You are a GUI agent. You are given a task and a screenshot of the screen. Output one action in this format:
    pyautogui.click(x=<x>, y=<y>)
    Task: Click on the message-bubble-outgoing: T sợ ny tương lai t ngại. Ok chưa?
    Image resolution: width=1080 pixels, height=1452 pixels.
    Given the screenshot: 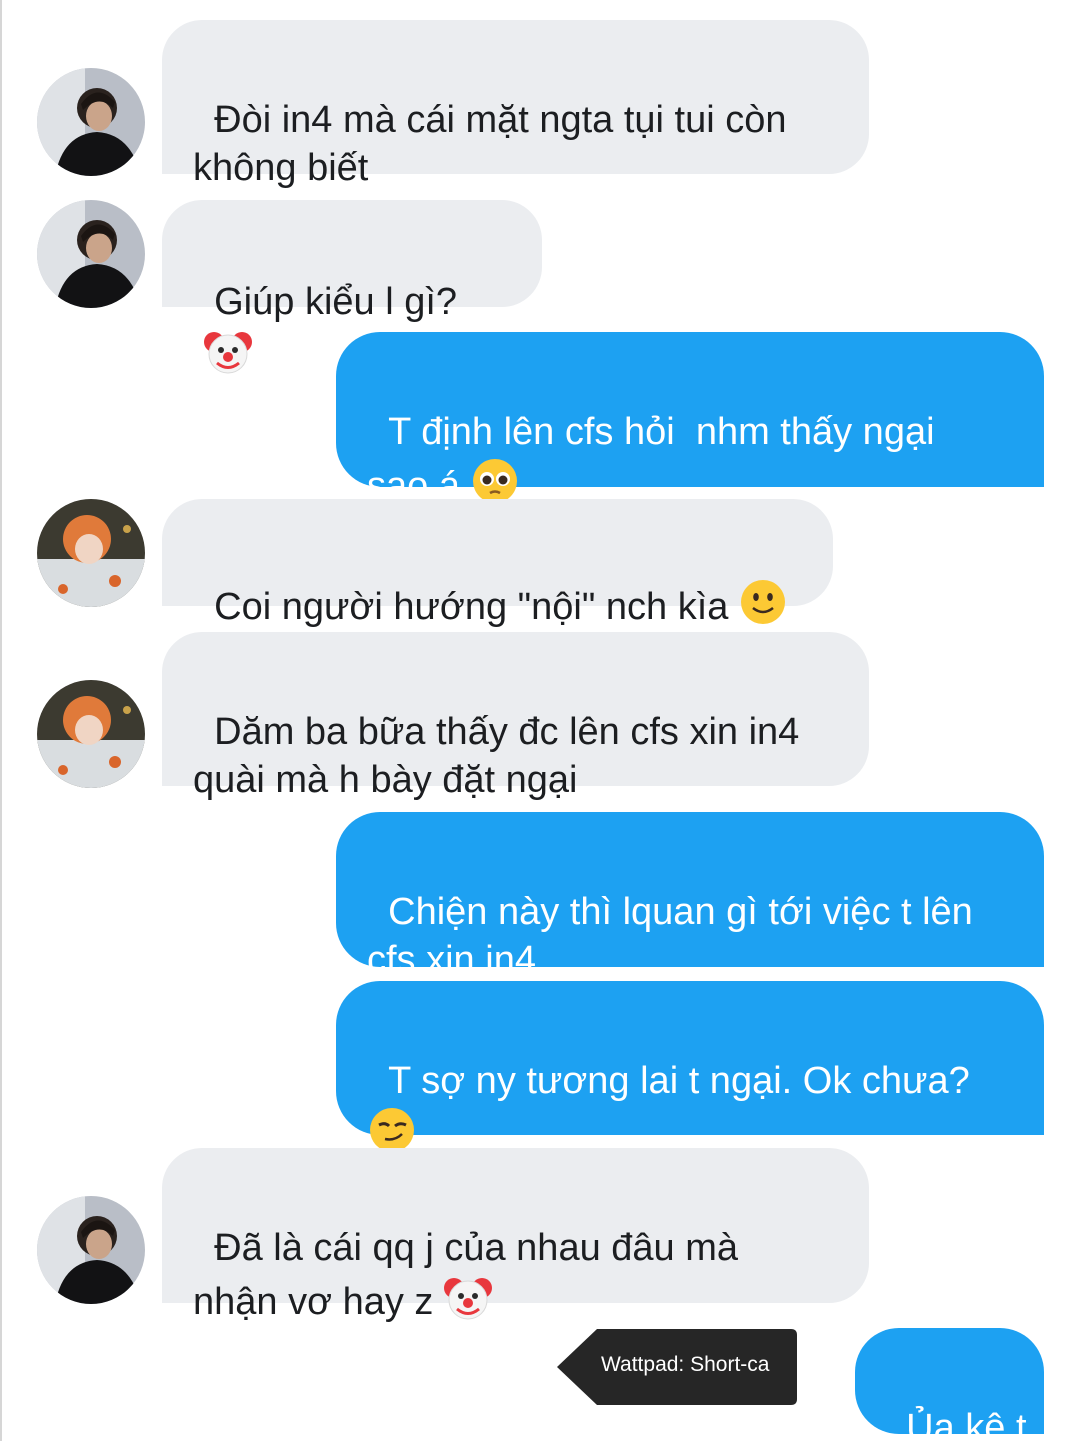 What is the action you would take?
    pyautogui.click(x=690, y=1066)
    